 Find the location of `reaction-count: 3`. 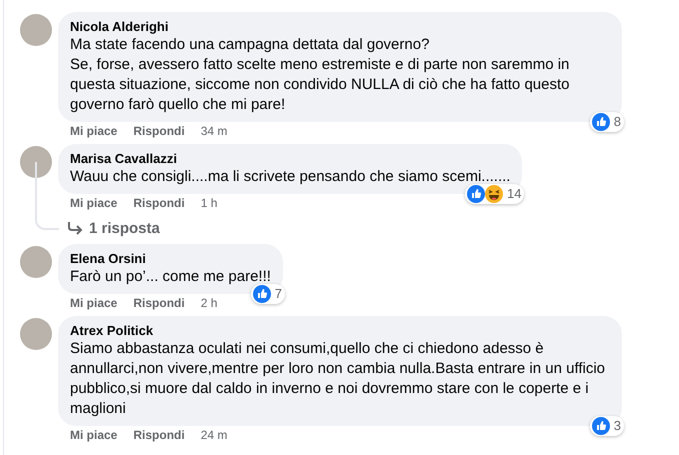

reaction-count: 3 is located at coordinates (617, 426).